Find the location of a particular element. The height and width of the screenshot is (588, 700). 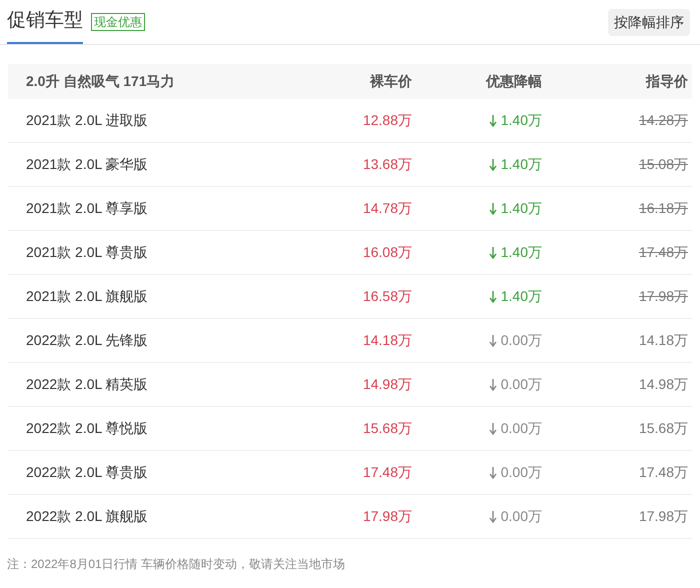

table-cell-text: 16.08万 is located at coordinates (387, 252).